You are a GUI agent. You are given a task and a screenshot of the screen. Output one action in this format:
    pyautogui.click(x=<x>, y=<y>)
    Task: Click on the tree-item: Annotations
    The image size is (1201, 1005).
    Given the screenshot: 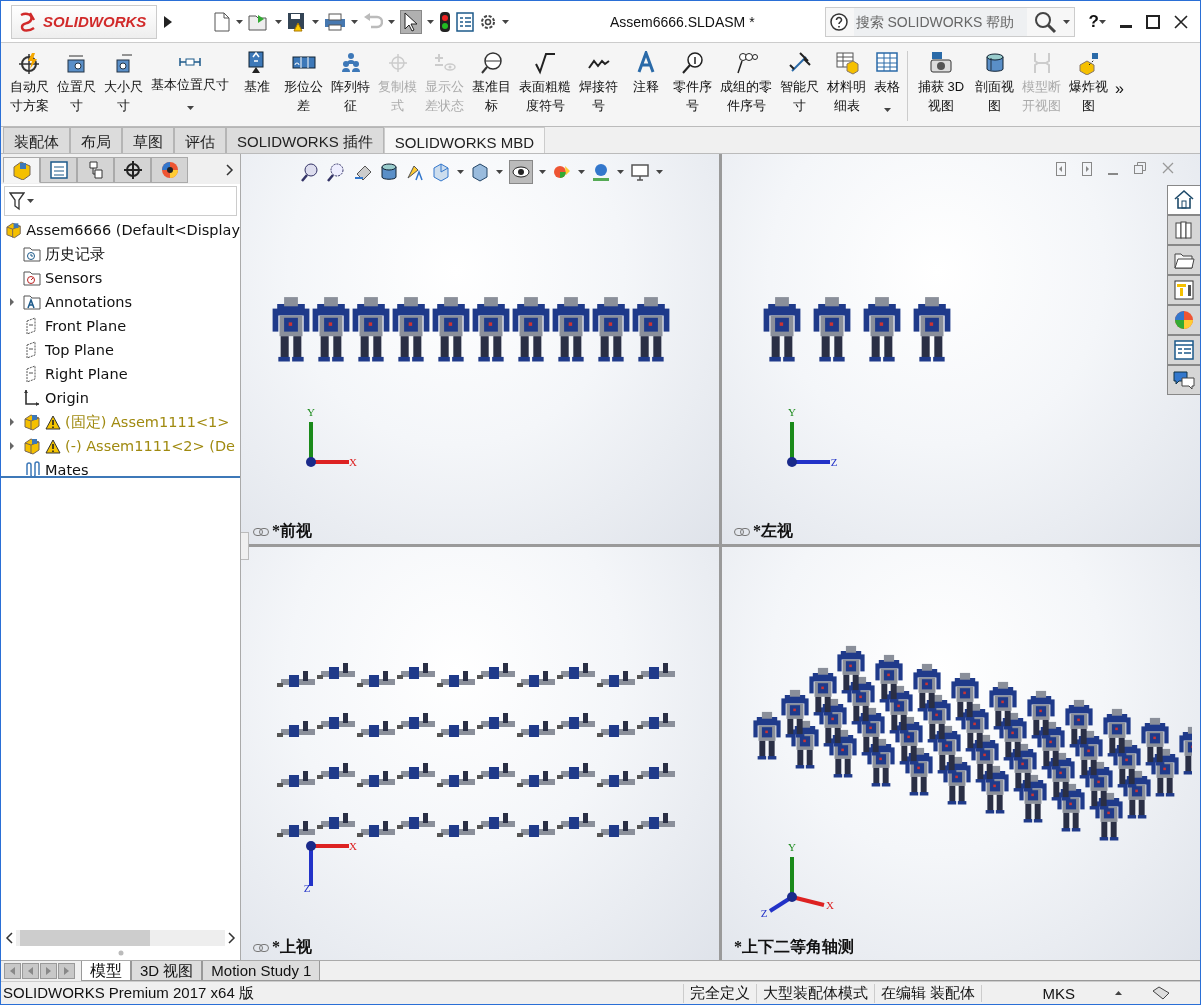 What is the action you would take?
    pyautogui.click(x=120, y=302)
    